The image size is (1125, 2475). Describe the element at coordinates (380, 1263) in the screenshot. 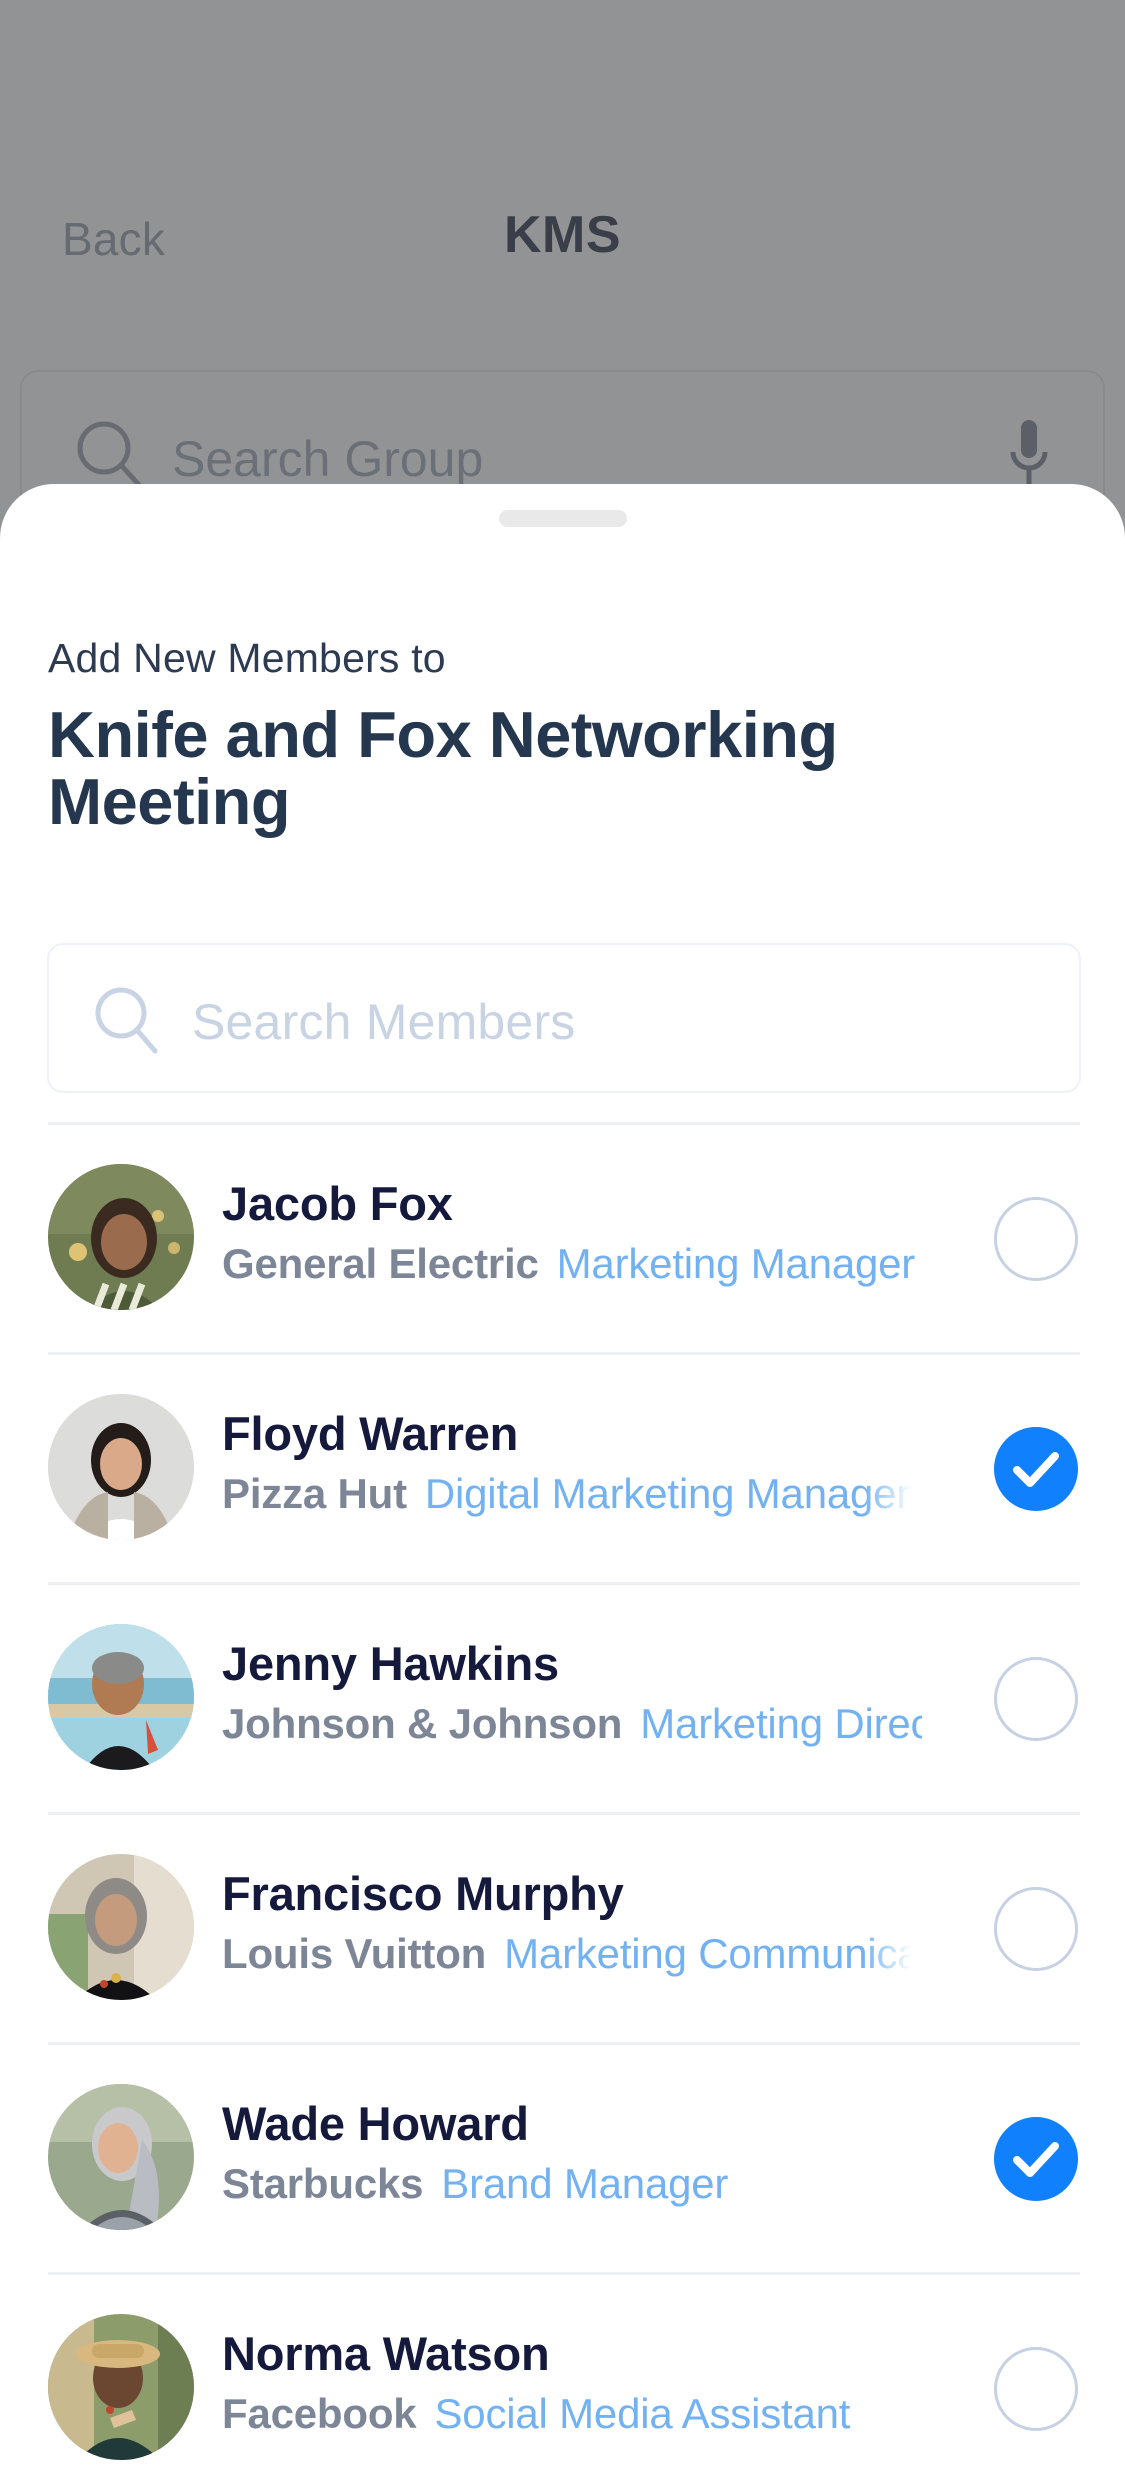

I see `member-company: General Electric` at that location.